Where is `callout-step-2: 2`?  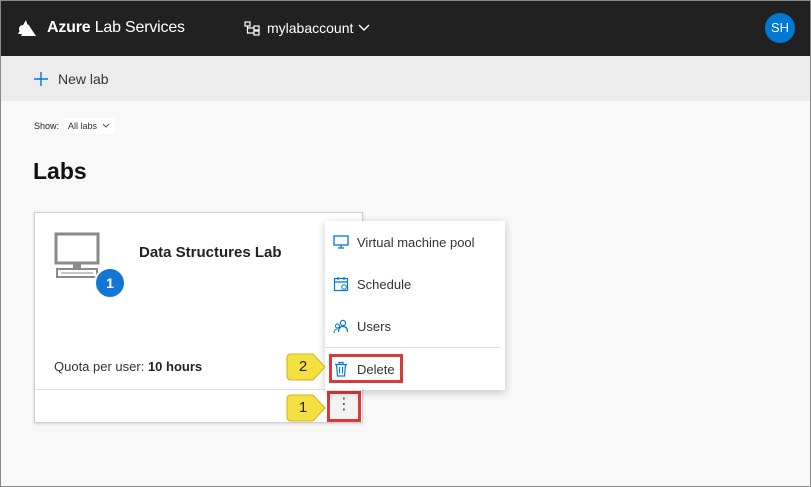 callout-step-2: 2 is located at coordinates (306, 367).